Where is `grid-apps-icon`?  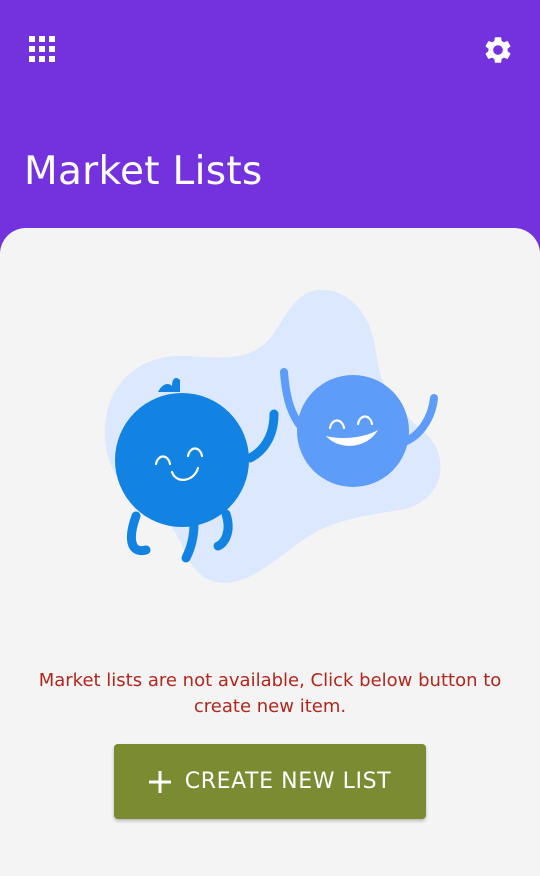 grid-apps-icon is located at coordinates (42, 49).